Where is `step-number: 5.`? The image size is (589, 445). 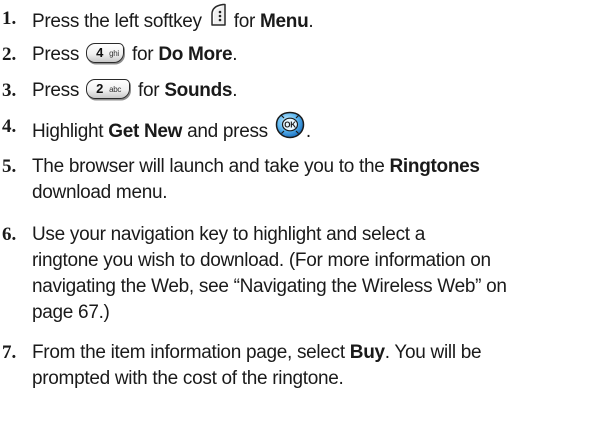
step-number: 5. is located at coordinates (9, 166).